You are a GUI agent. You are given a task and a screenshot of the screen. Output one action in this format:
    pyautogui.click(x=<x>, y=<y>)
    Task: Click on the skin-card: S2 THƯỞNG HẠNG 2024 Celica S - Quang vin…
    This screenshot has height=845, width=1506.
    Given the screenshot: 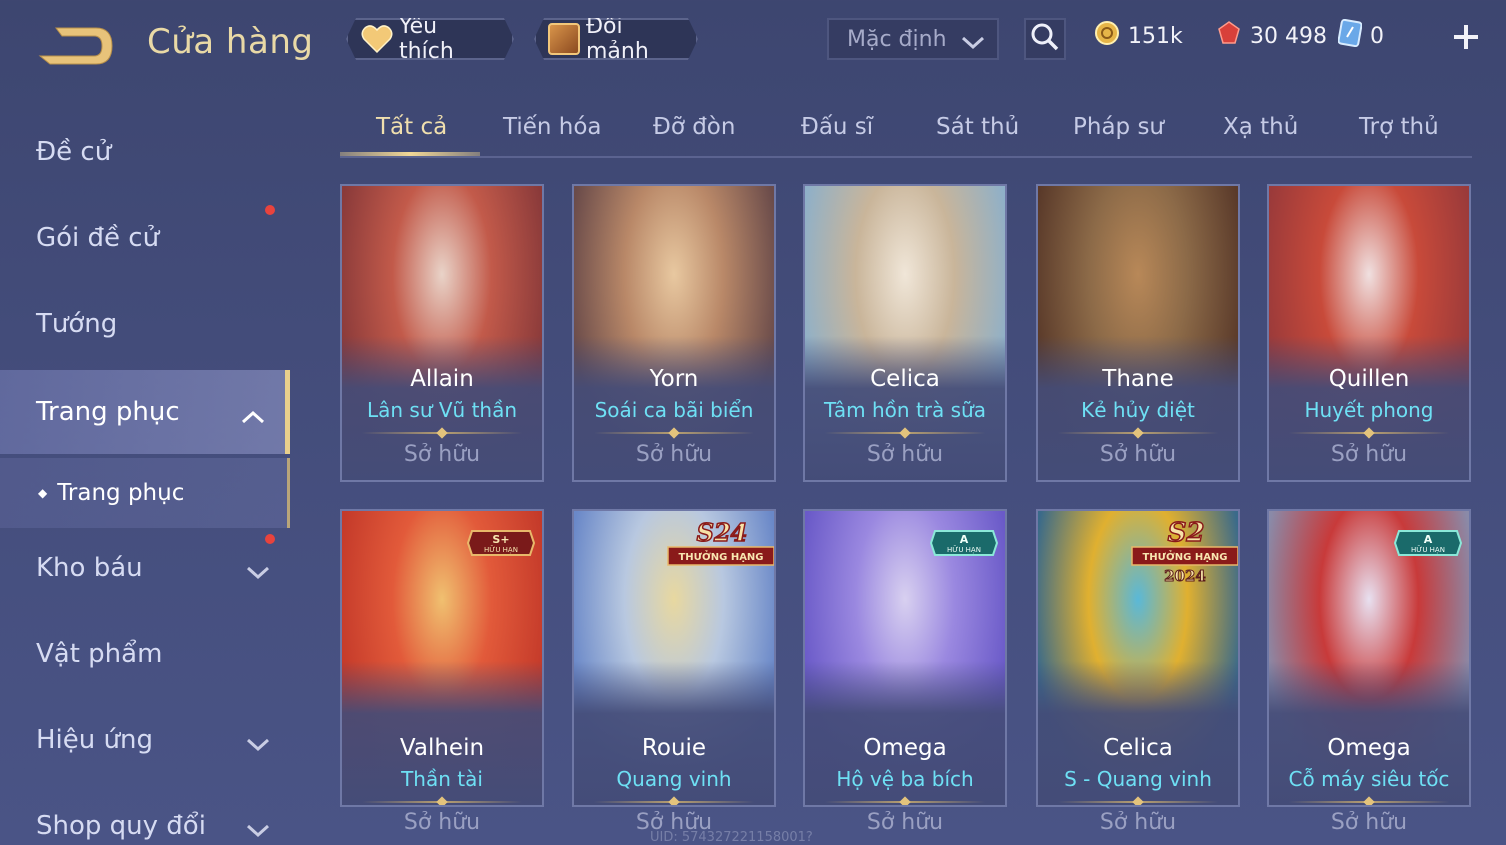 What is the action you would take?
    pyautogui.click(x=1138, y=658)
    